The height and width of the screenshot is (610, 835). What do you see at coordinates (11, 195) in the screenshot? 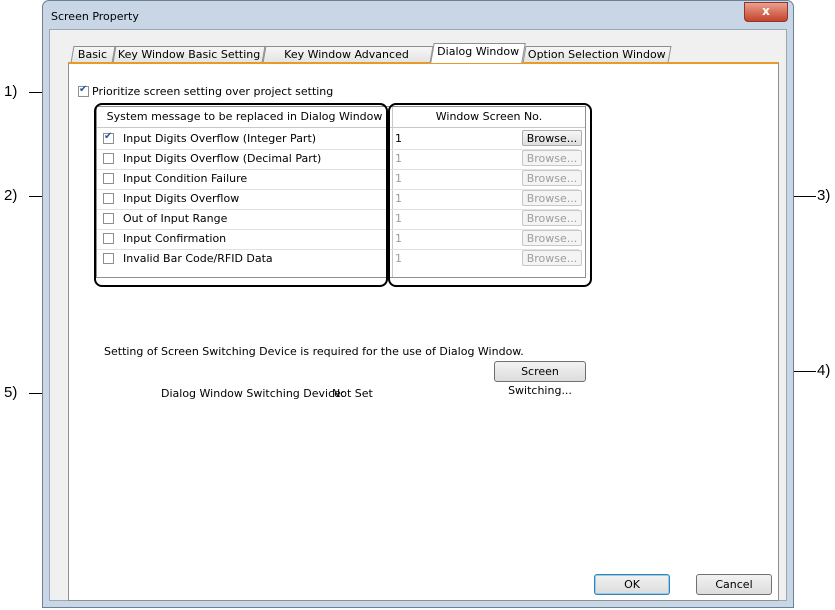
I see `annotation-2: 2)` at bounding box center [11, 195].